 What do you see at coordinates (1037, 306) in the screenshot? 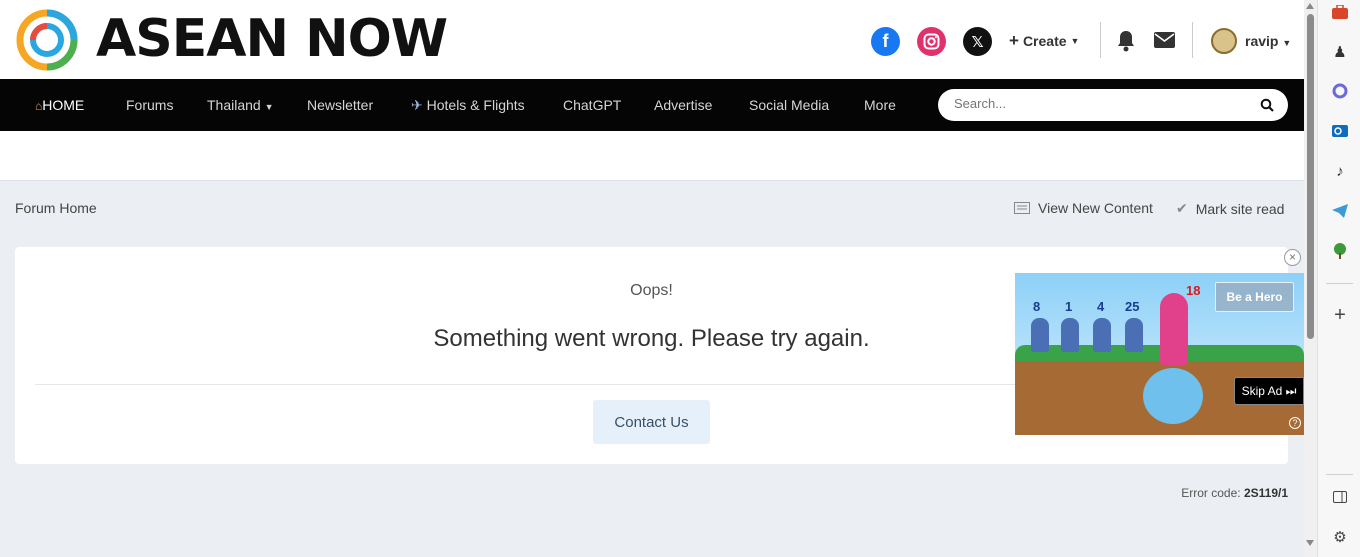
I see `ad-number: 8` at bounding box center [1037, 306].